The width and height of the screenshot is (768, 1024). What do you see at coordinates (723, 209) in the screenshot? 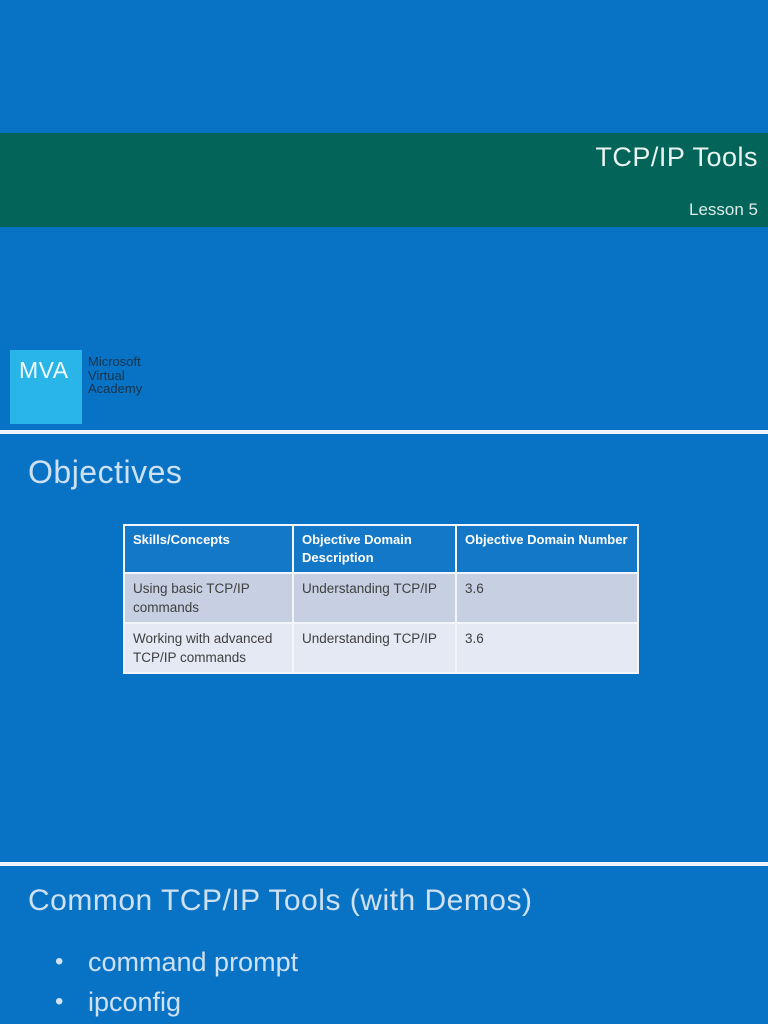
I see `lesson-label: Lesson 5` at bounding box center [723, 209].